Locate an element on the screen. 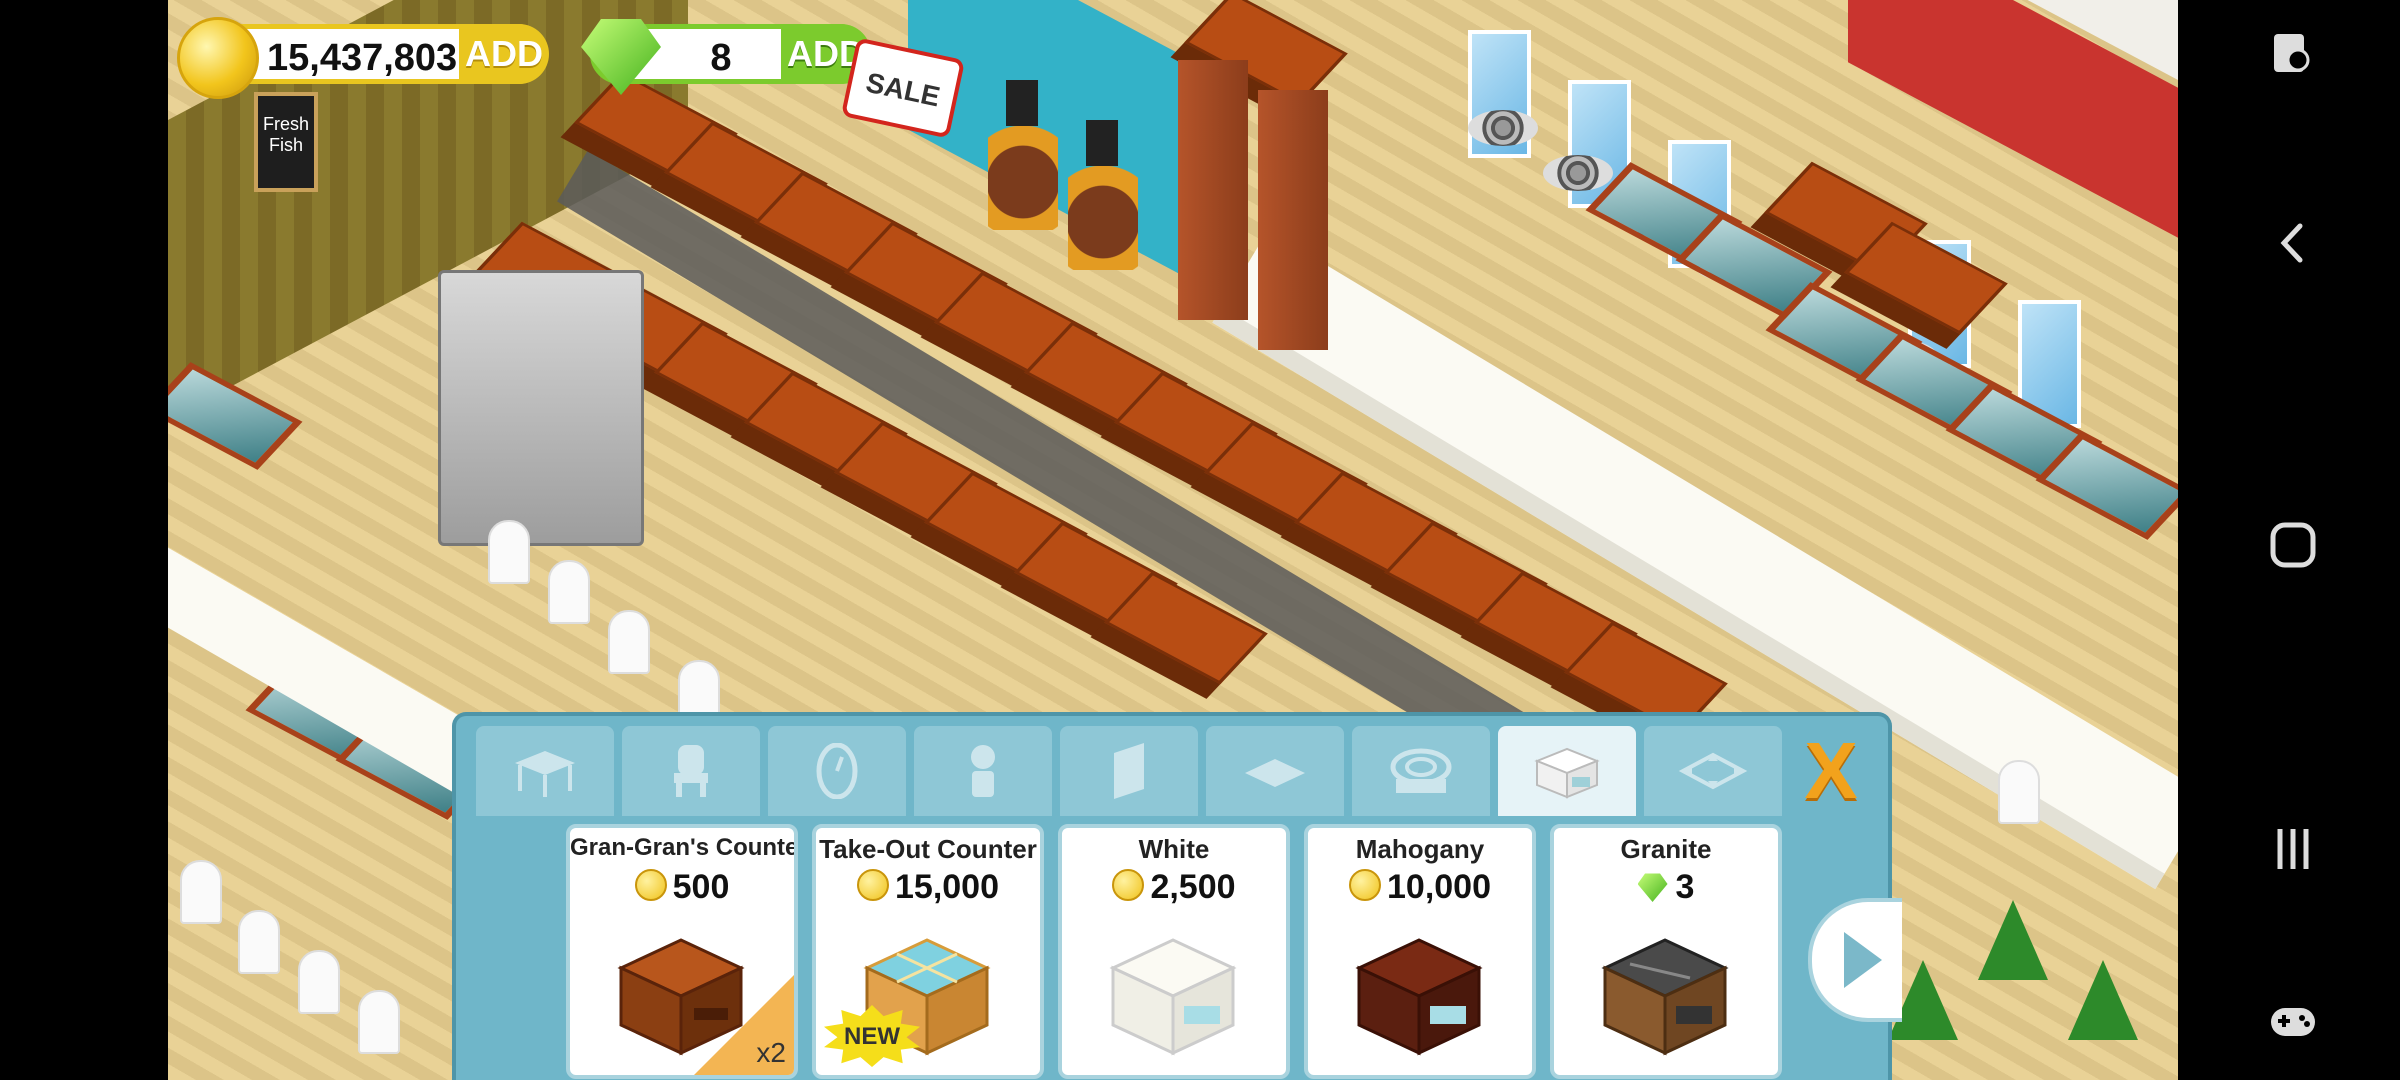  item-price: 15,000 is located at coordinates (928, 887).